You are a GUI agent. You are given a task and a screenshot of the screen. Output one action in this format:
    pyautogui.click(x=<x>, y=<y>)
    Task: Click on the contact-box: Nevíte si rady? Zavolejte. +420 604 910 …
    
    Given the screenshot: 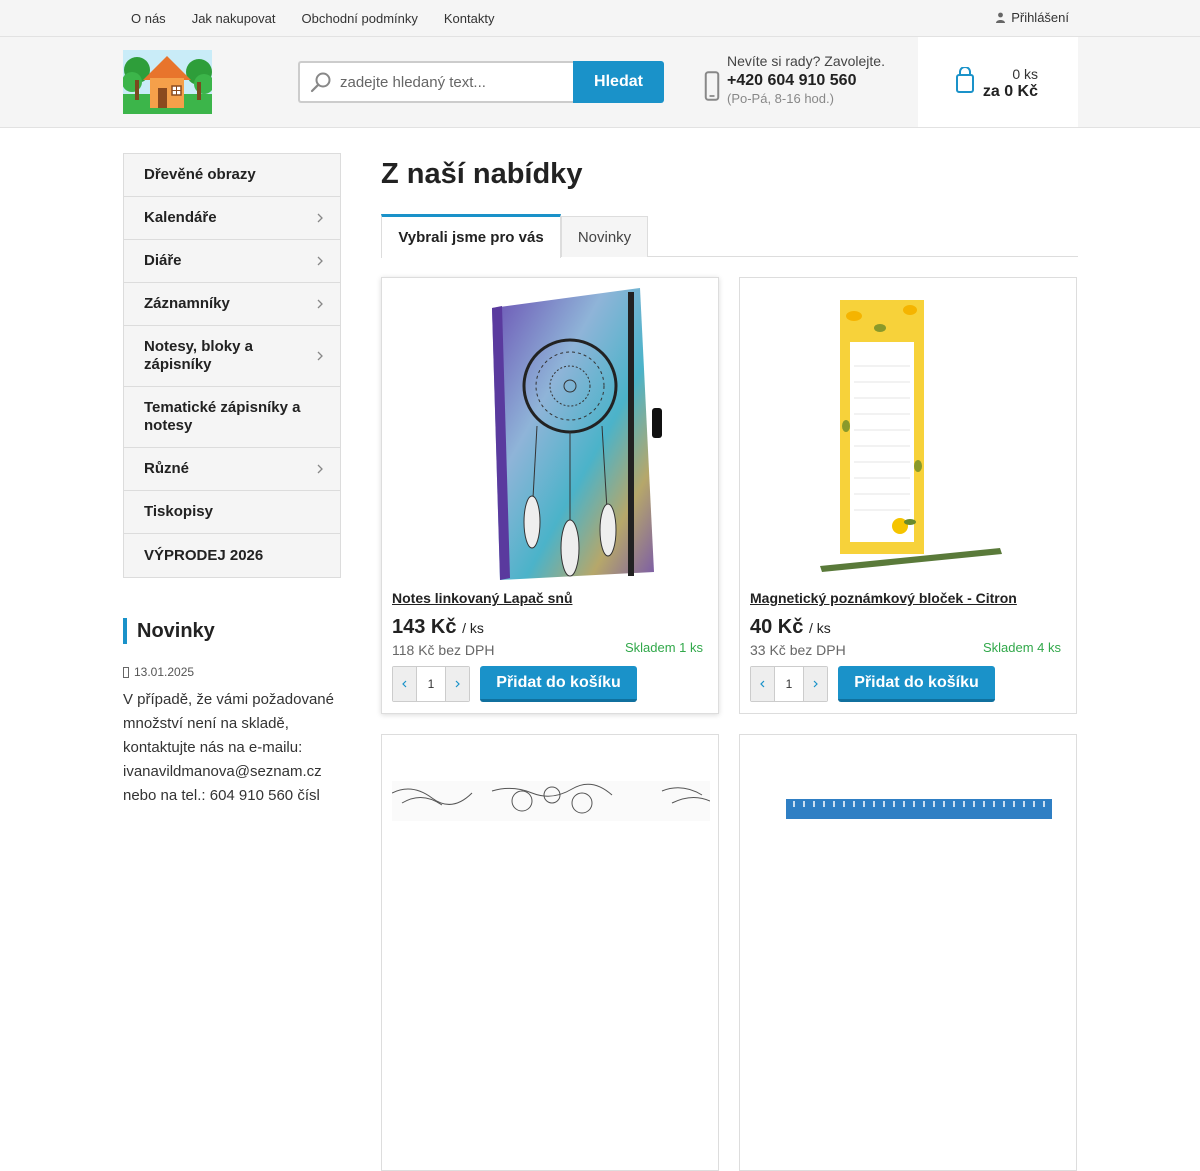 What is the action you would take?
    pyautogui.click(x=794, y=79)
    